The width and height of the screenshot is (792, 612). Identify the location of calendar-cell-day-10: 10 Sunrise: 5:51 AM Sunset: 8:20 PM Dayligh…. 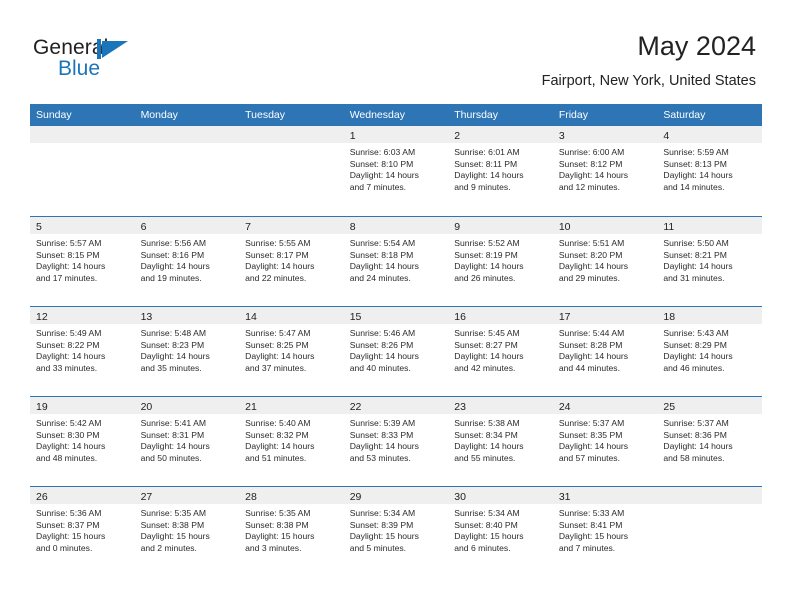
(605, 261).